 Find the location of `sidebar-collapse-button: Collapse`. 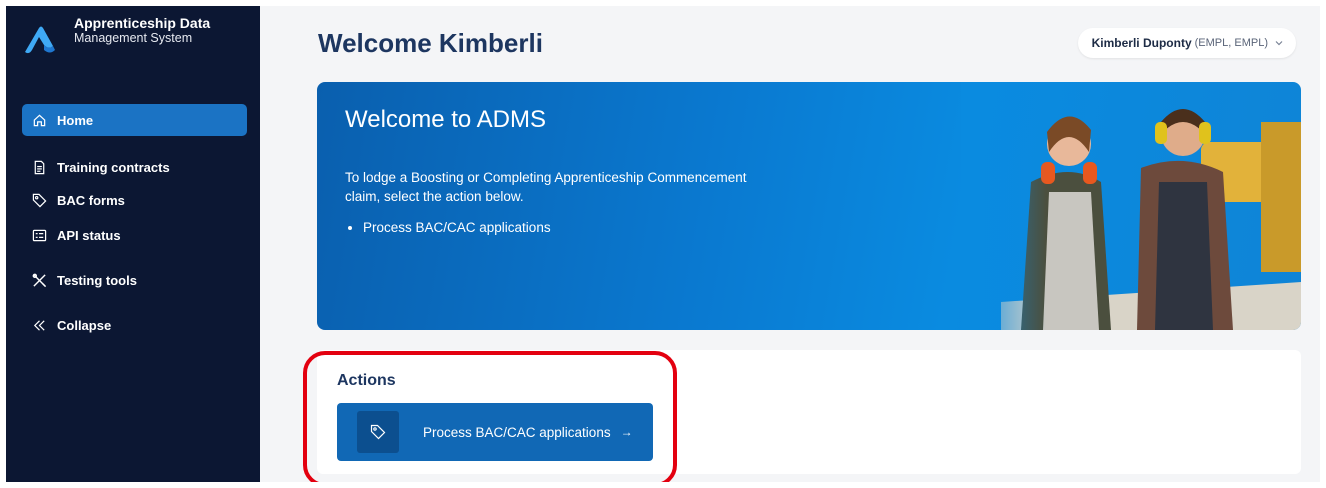

sidebar-collapse-button: Collapse is located at coordinates (134, 325).